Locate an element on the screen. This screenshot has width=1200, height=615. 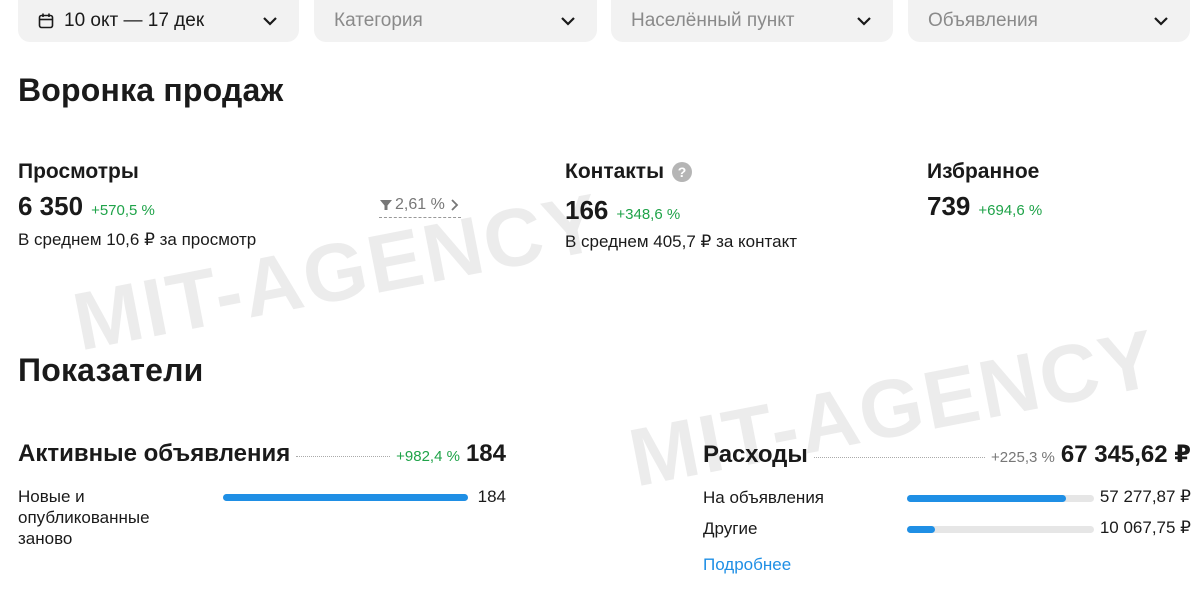
period-filter-label: 10 окт — 17 дек is located at coordinates (134, 20).